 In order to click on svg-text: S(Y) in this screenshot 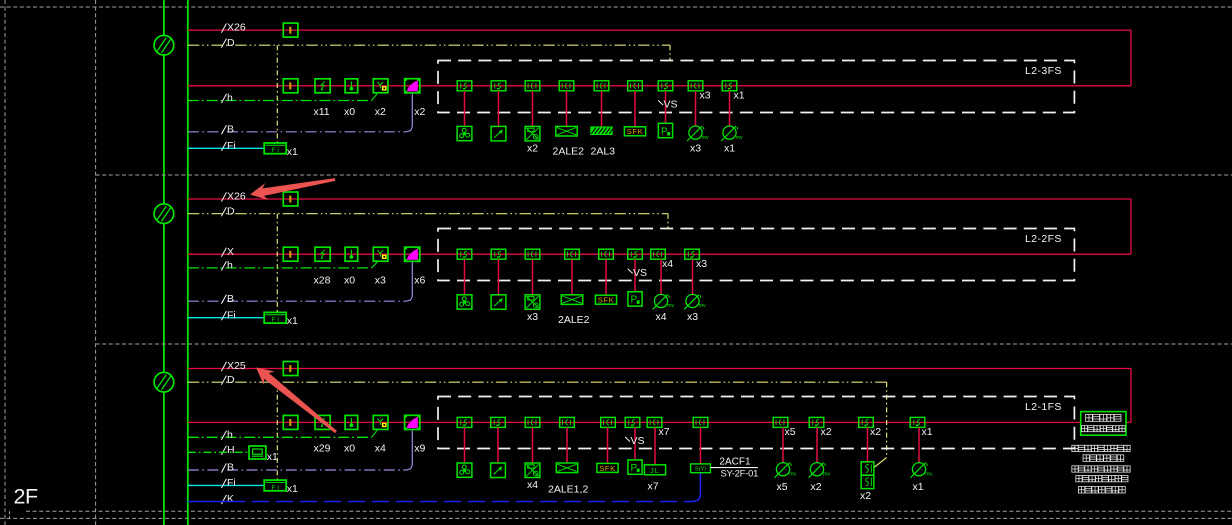, I will do `click(700, 470)`.